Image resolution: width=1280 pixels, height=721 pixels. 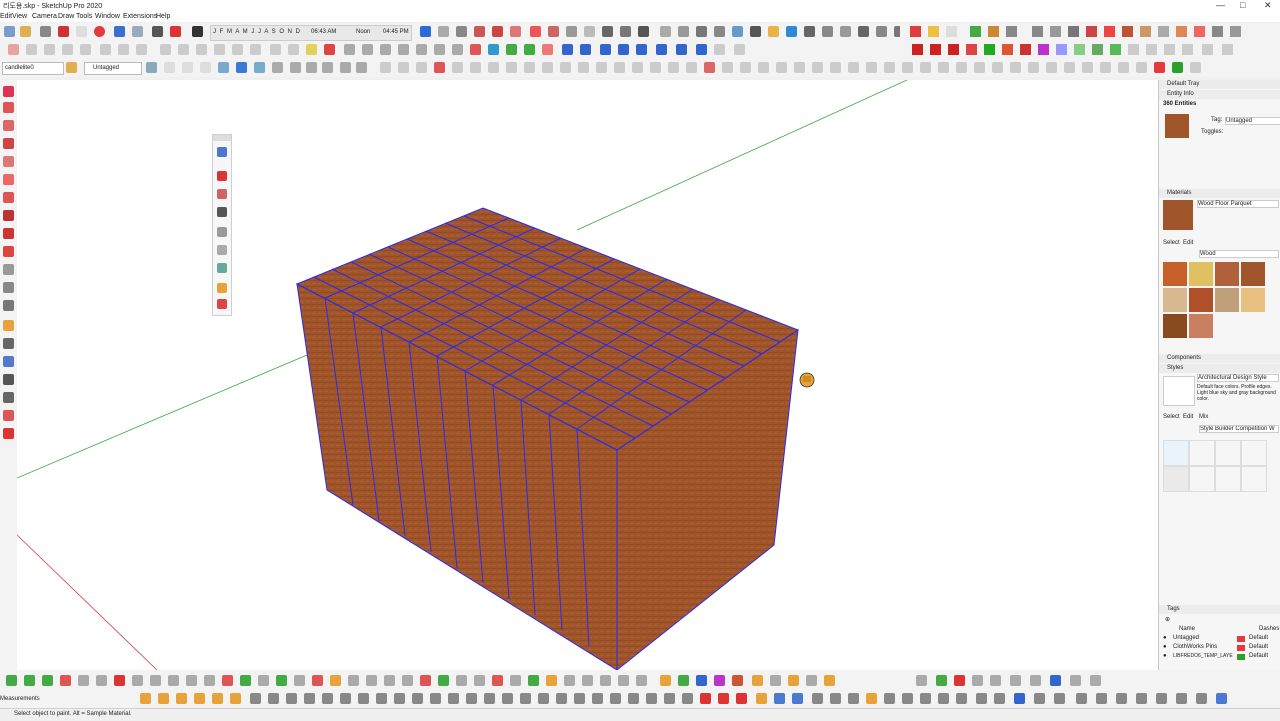 What do you see at coordinates (1258, 638) in the screenshot?
I see `tag-row-dashes: Default` at bounding box center [1258, 638].